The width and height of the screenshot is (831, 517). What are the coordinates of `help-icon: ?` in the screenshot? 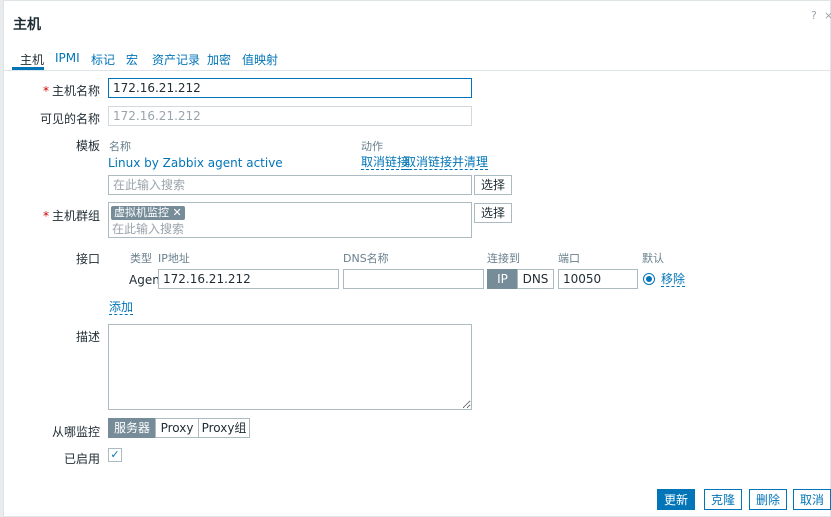 It's located at (814, 15).